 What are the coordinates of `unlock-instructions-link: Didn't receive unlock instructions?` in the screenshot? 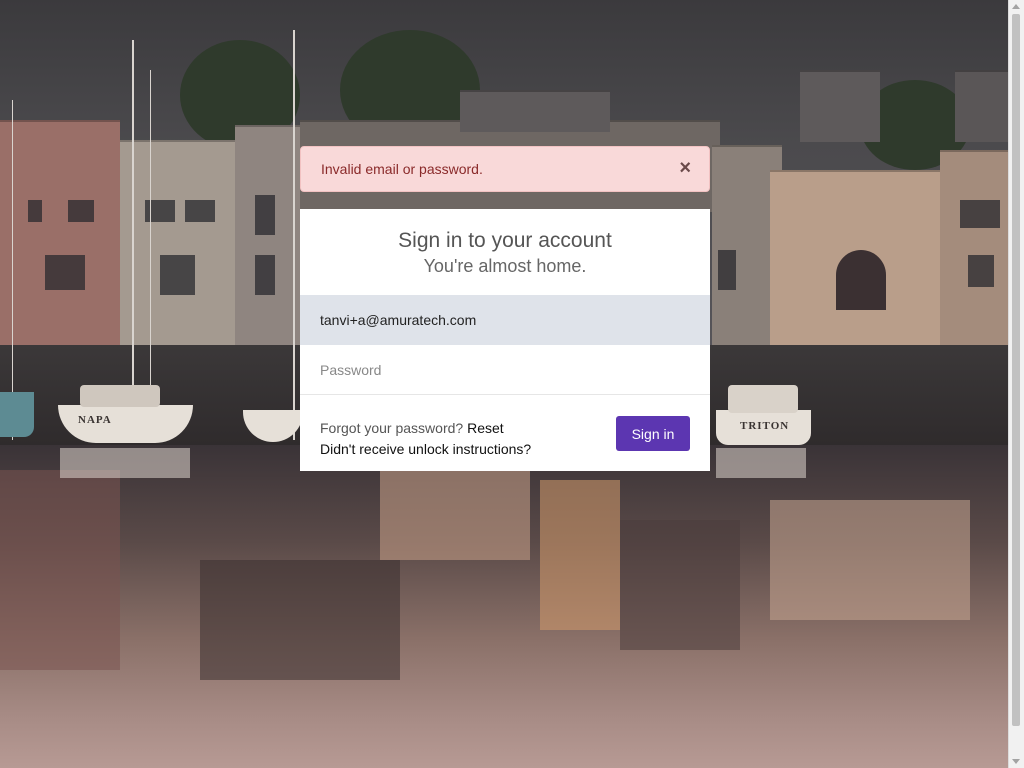 It's located at (425, 449).